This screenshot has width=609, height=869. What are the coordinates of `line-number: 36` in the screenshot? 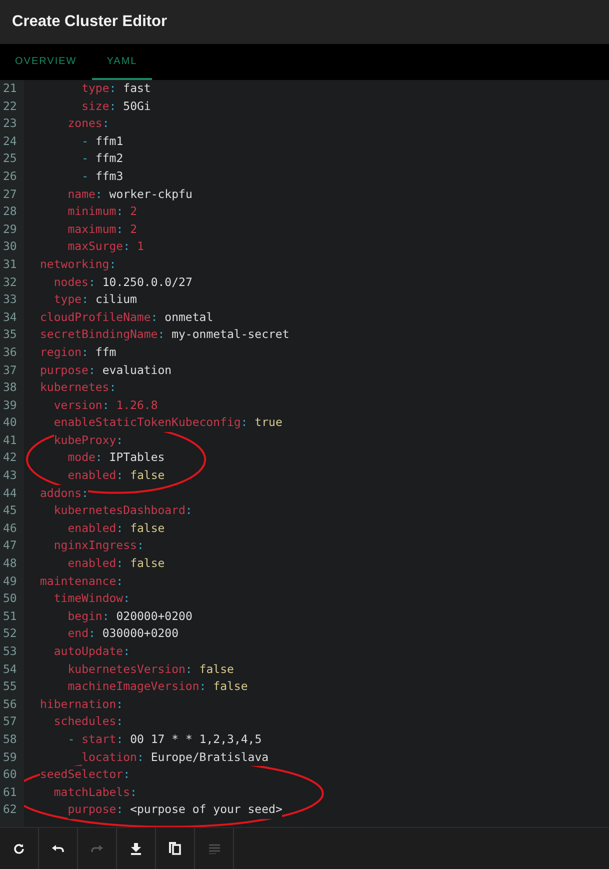 It's located at (10, 352).